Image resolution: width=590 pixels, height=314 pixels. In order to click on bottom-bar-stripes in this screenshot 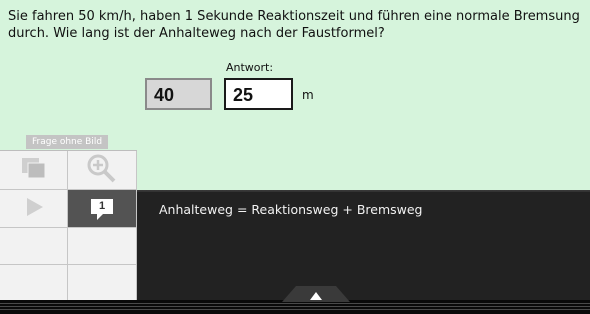, I will do `click(295, 307)`.